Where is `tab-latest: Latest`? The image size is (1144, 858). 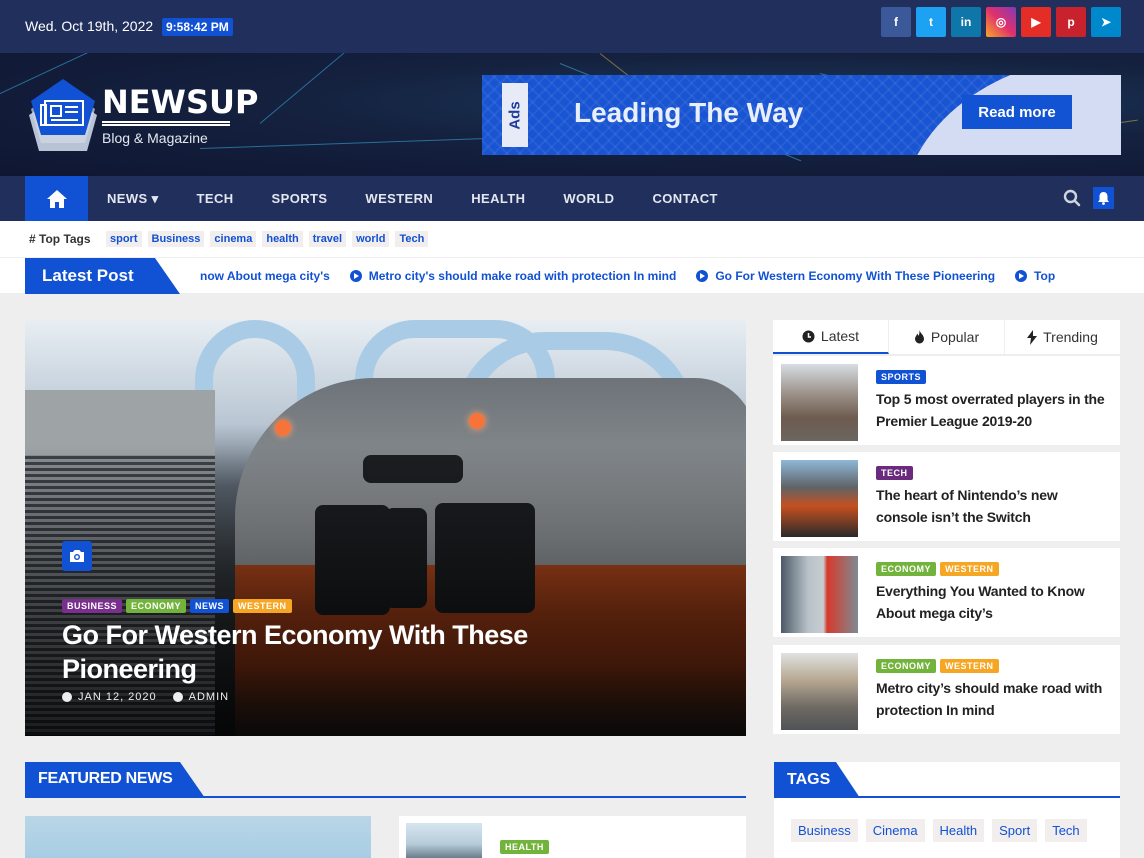
tab-latest: Latest is located at coordinates (831, 337).